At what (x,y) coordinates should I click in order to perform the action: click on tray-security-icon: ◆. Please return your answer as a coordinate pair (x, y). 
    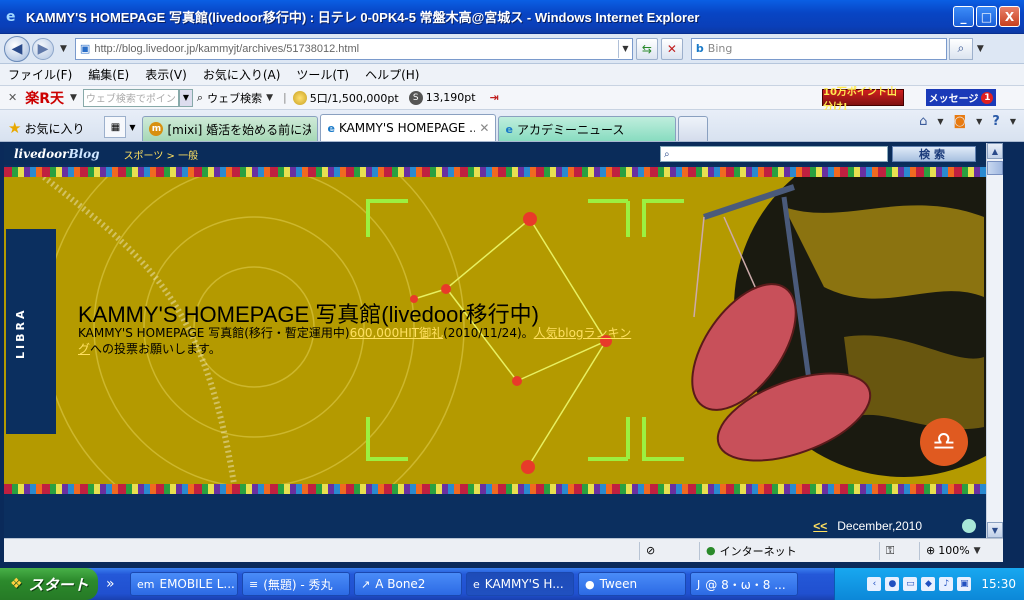
    Looking at the image, I should click on (928, 584).